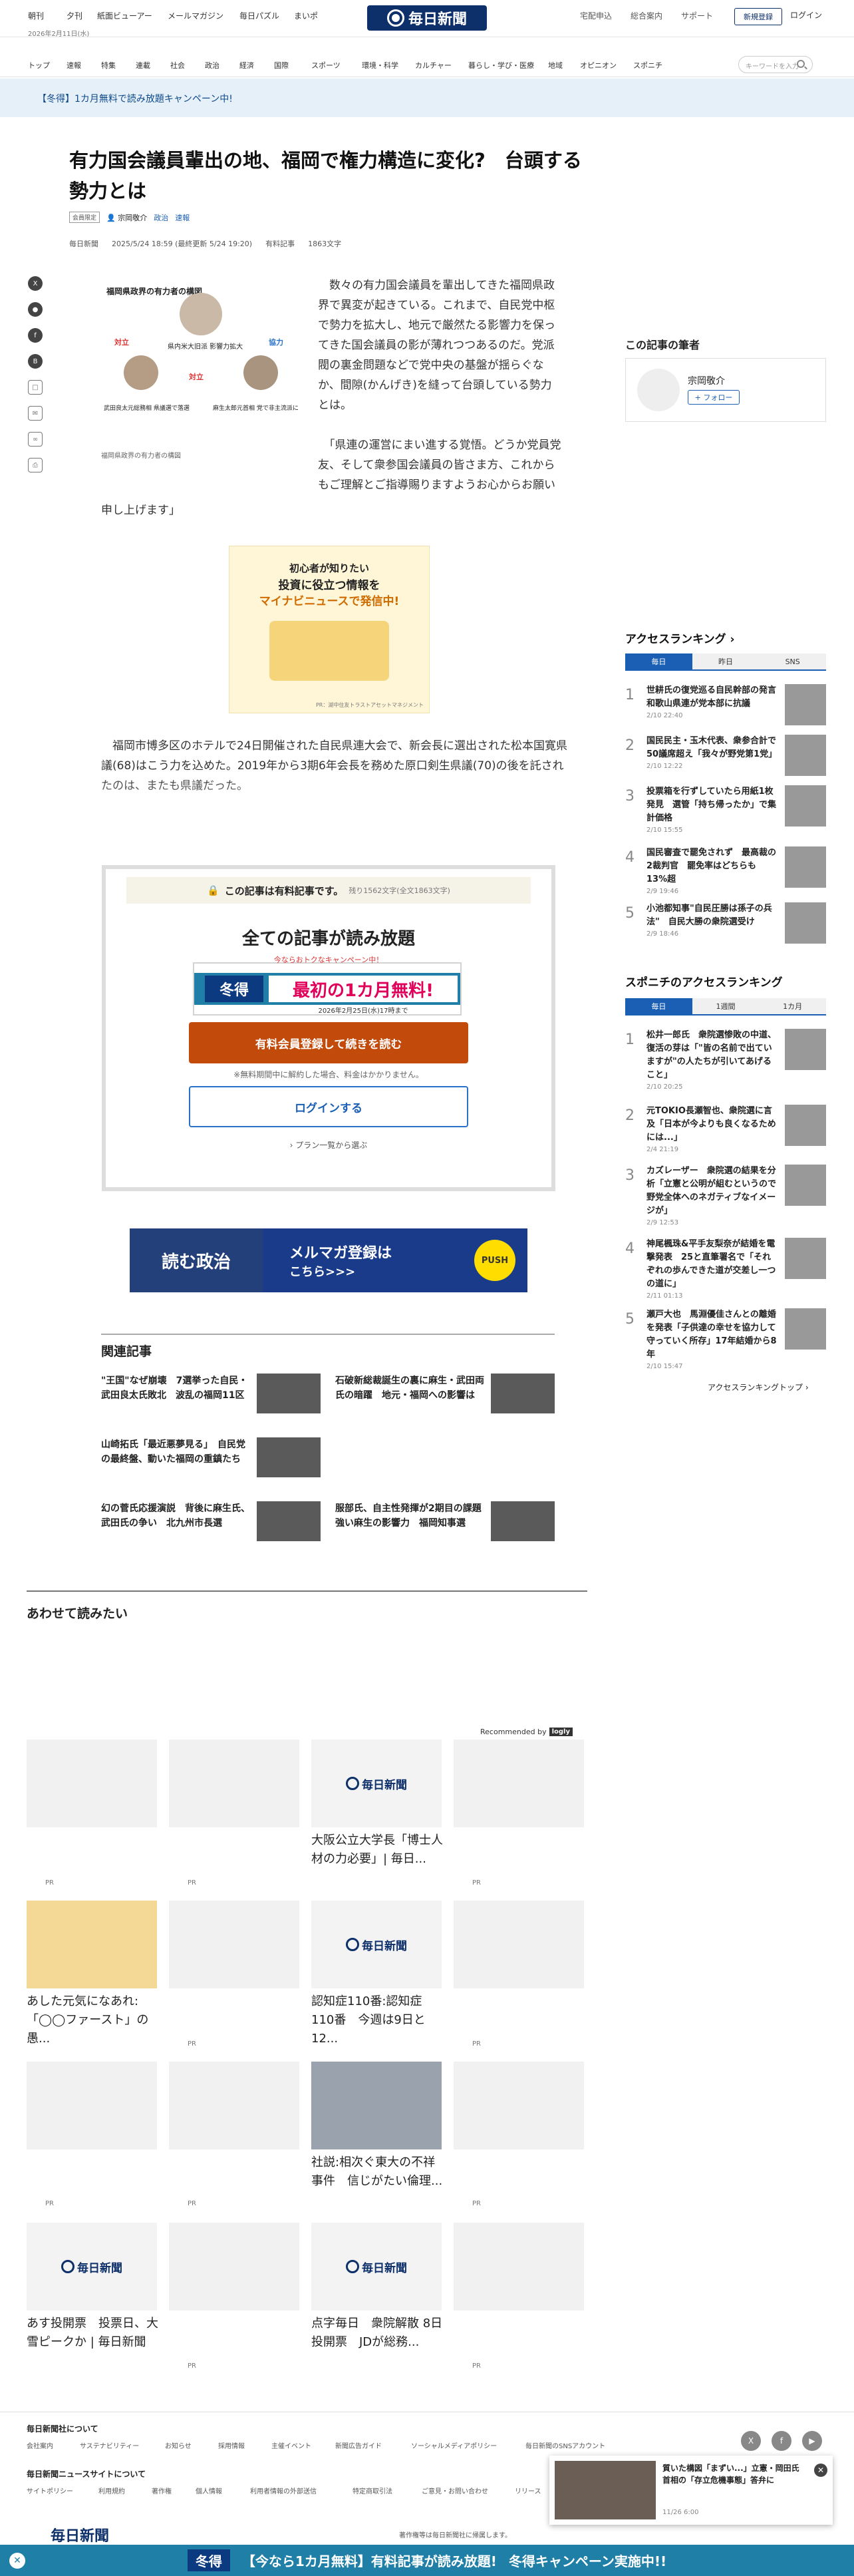 This screenshot has width=854, height=2576. I want to click on mail-icon: ✉, so click(35, 414).